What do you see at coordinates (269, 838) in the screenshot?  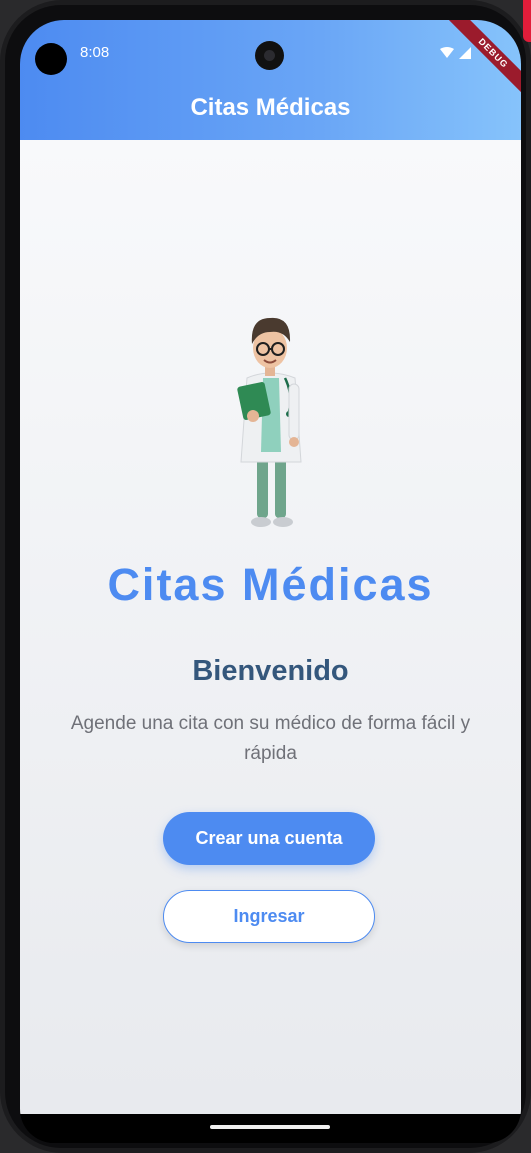 I see `create-account-button: Crear una cuenta` at bounding box center [269, 838].